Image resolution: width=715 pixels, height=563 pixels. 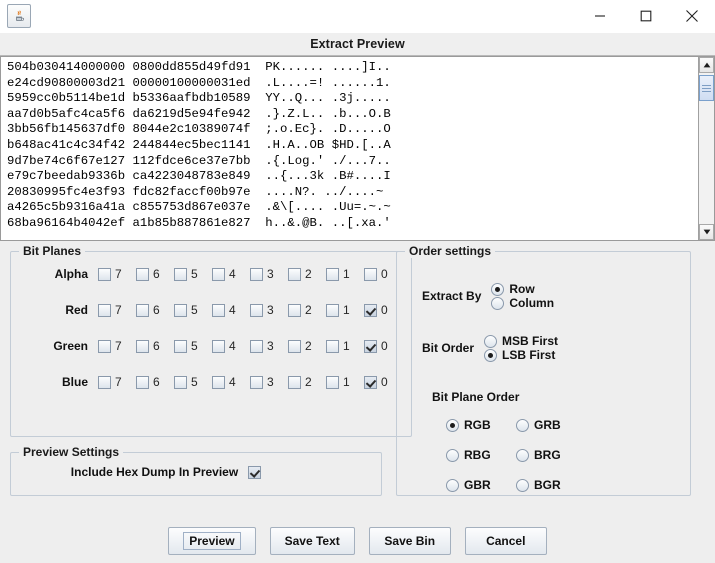 I want to click on bit-plane-order-grb: GRB, so click(x=544, y=425).